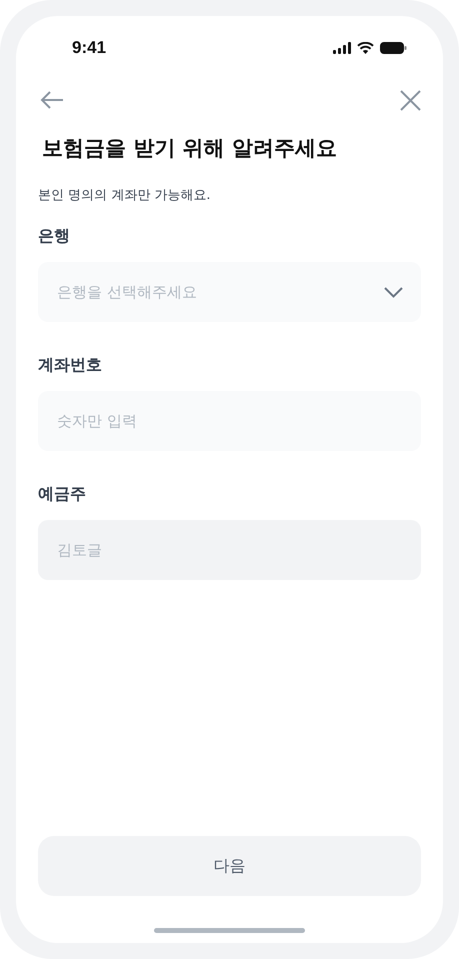 The height and width of the screenshot is (959, 459). I want to click on input-field: 숫자만 입력, so click(229, 421).